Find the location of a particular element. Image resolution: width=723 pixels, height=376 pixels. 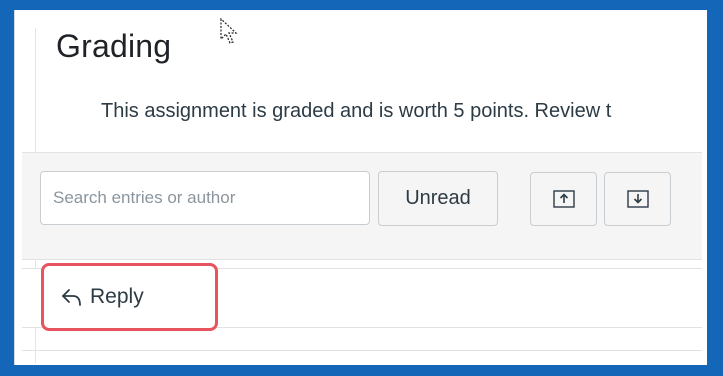

unread-filter-button: Unread is located at coordinates (438, 198).